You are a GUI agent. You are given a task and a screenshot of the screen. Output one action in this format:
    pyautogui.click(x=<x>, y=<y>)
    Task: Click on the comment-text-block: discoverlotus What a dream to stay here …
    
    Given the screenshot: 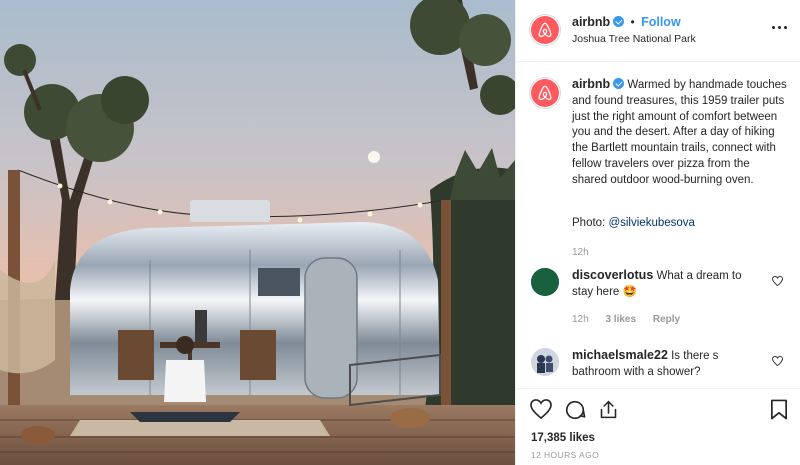 What is the action you would take?
    pyautogui.click(x=667, y=284)
    